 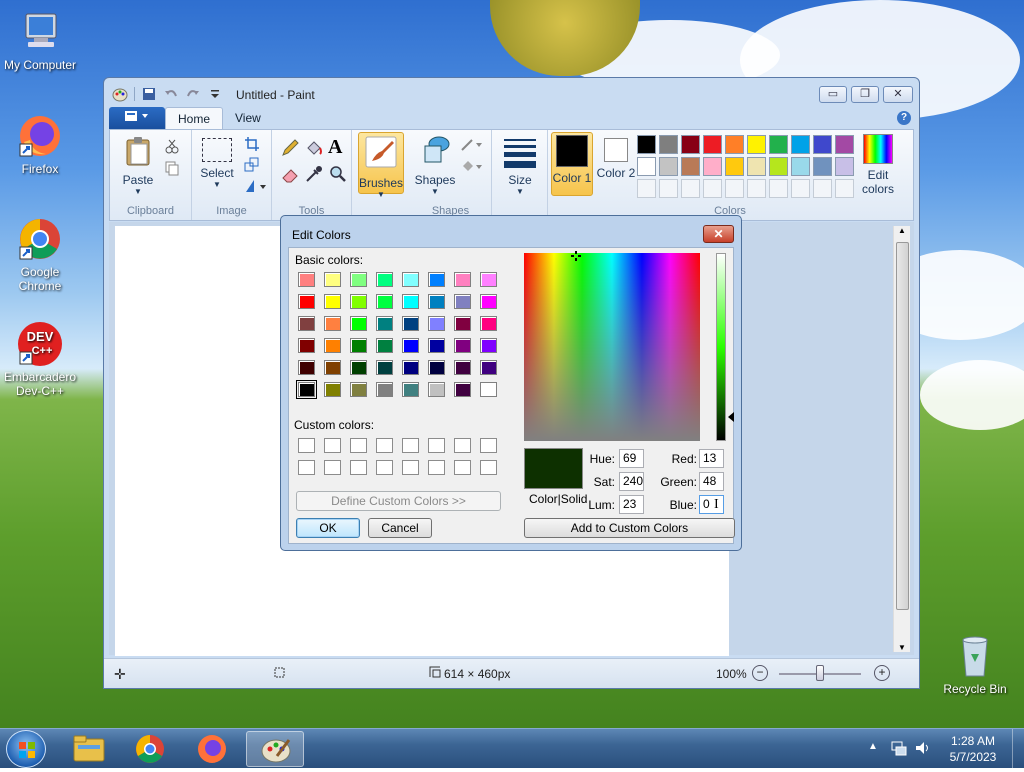 I want to click on resize-icon, so click(x=252, y=166).